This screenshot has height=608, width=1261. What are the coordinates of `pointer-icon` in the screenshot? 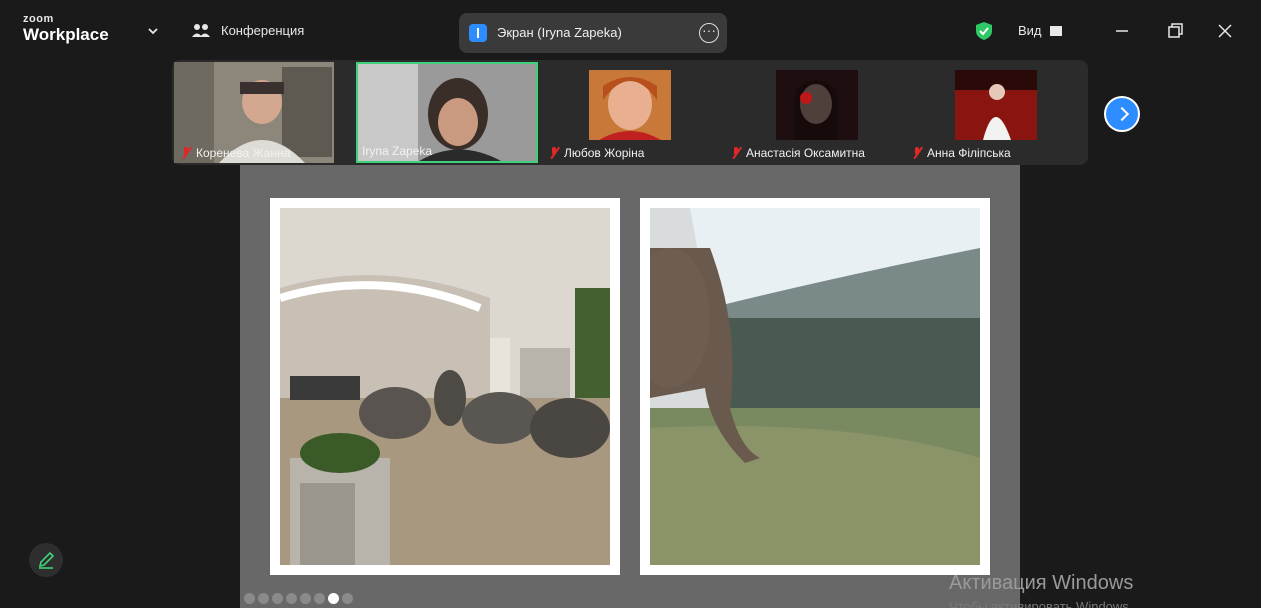 It's located at (319, 598).